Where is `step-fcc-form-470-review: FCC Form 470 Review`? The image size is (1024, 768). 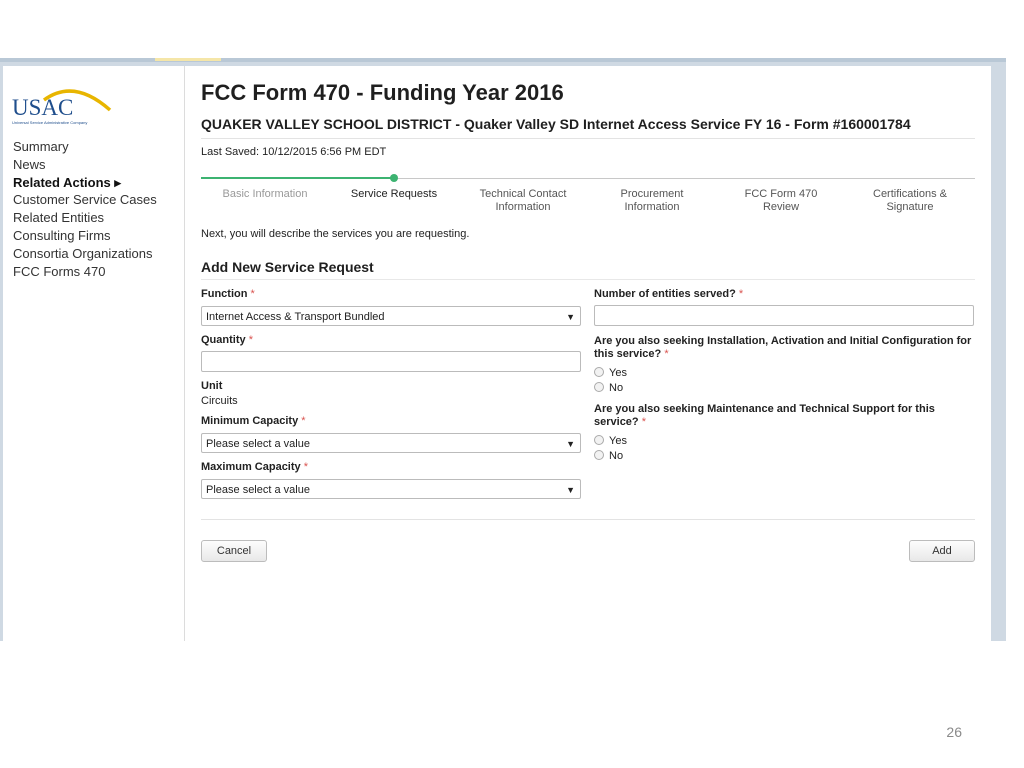
step-fcc-form-470-review: FCC Form 470 Review is located at coordinates (781, 200).